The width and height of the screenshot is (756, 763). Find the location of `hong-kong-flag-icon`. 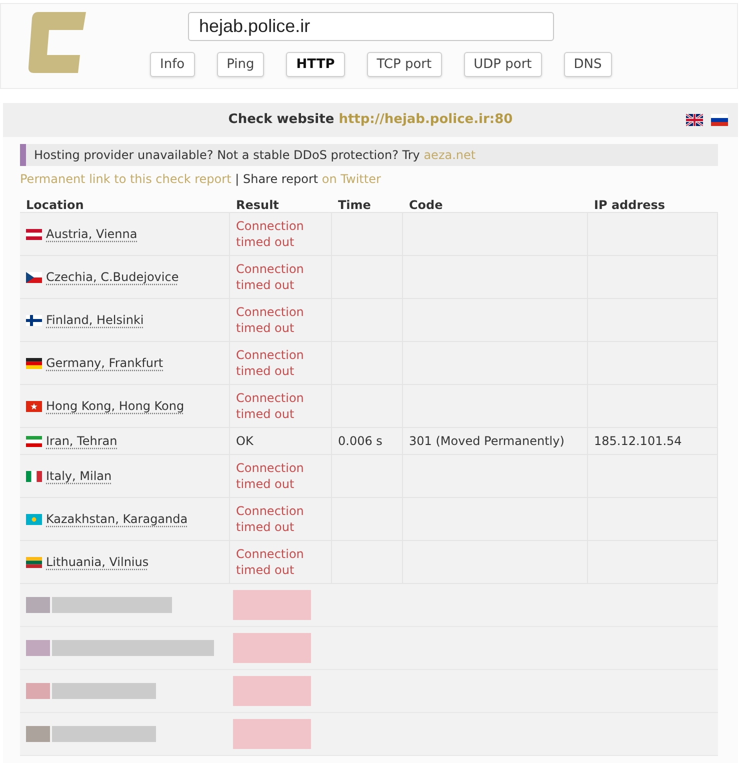

hong-kong-flag-icon is located at coordinates (34, 406).